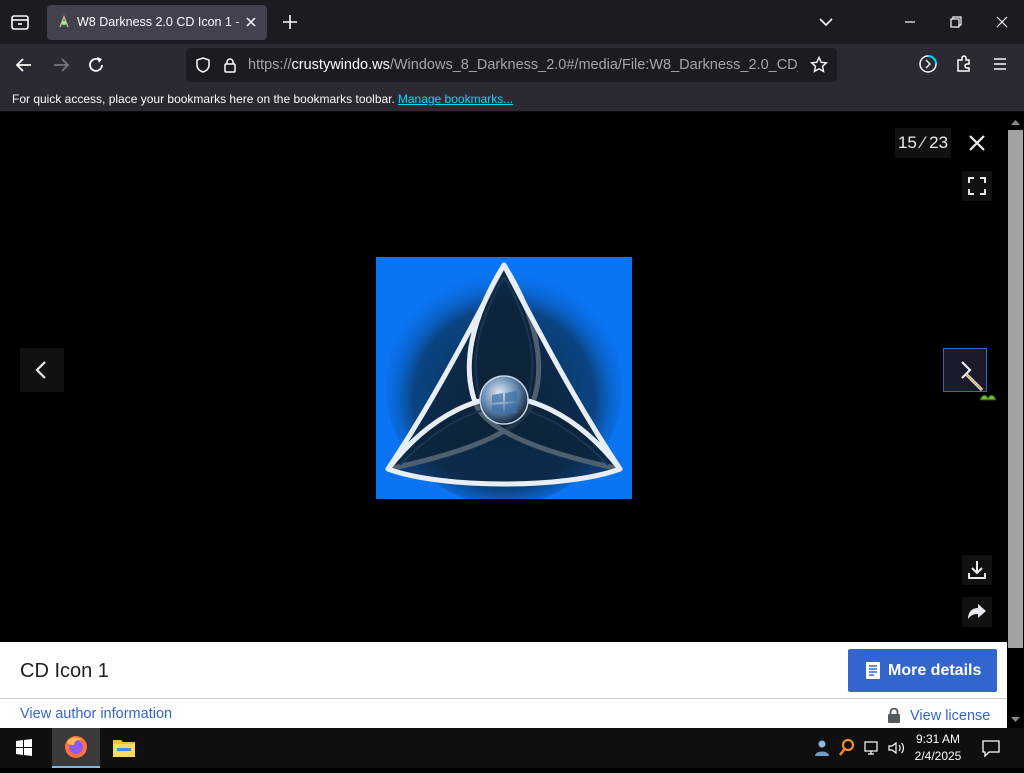  What do you see at coordinates (270, 65) in the screenshot?
I see `url-prefix: https://` at bounding box center [270, 65].